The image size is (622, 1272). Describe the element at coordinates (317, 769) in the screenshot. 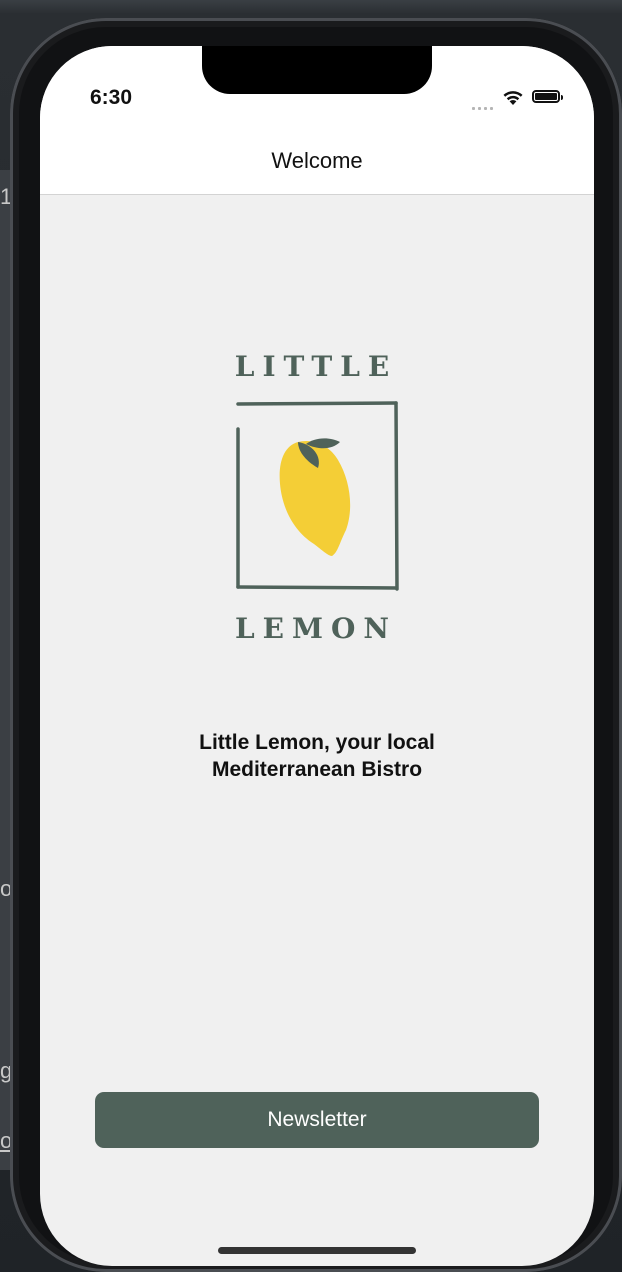

I see `tagline-line-2: Mediterranean Bistro` at that location.